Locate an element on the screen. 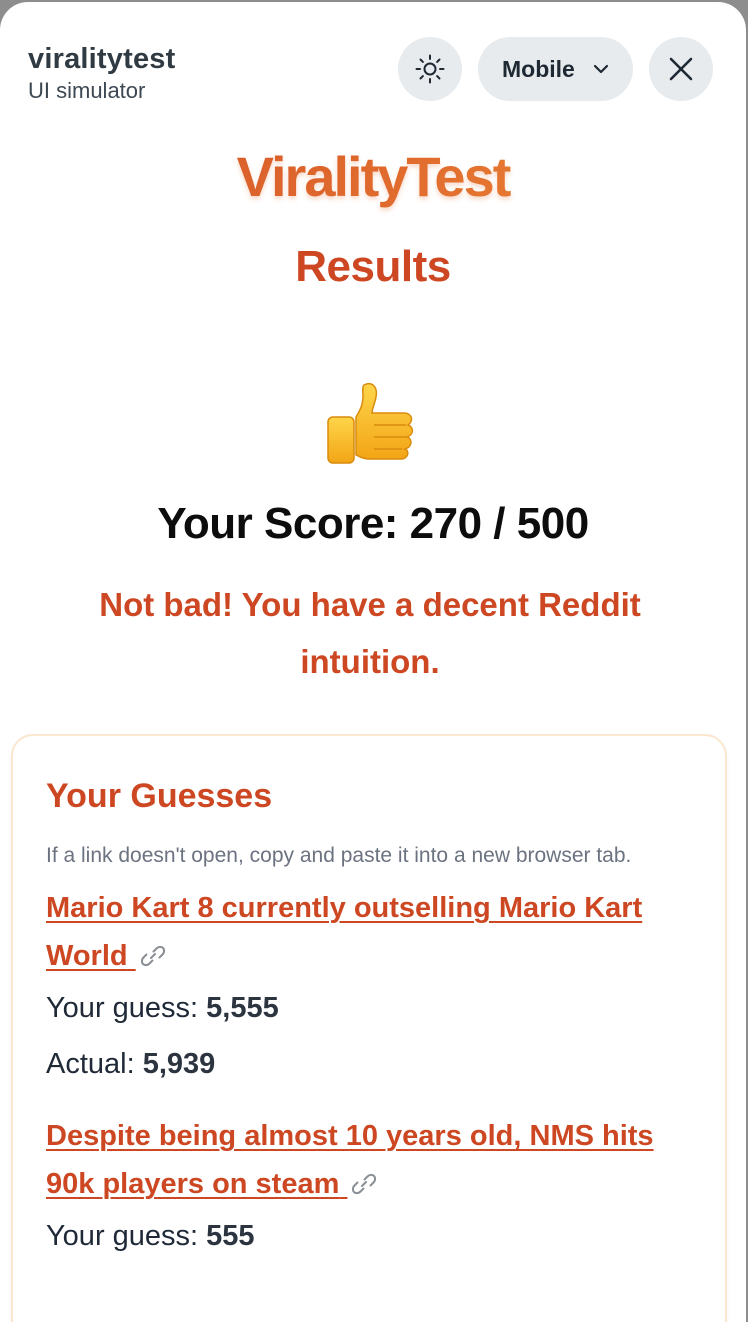  simulator-header: viralitytest UI simulator is located at coordinates (101, 73).